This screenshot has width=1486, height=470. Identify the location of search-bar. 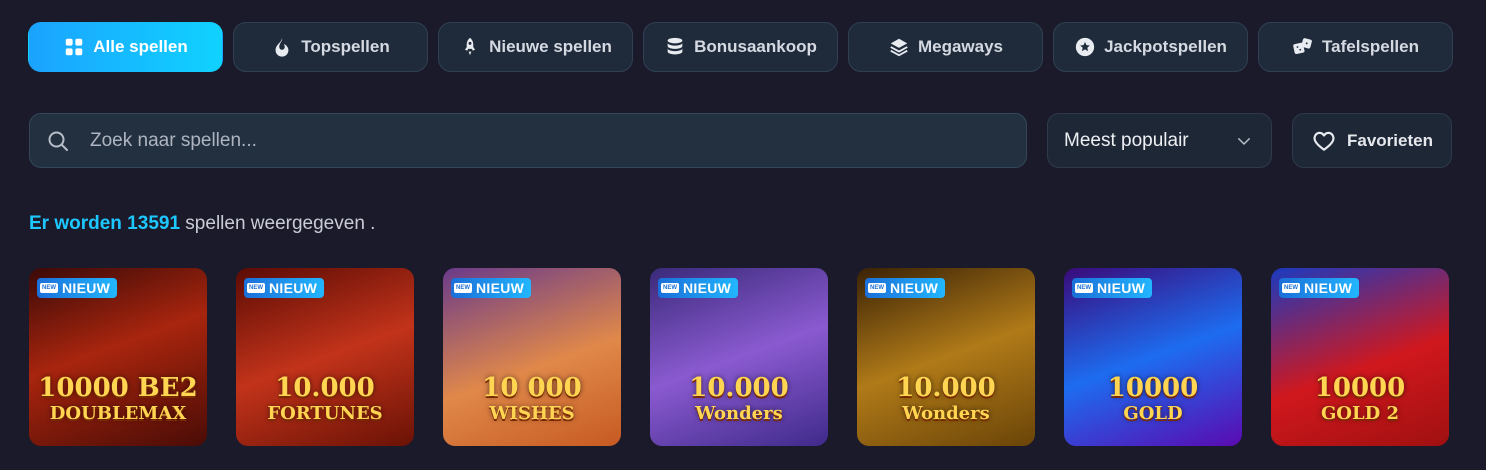
(528, 140).